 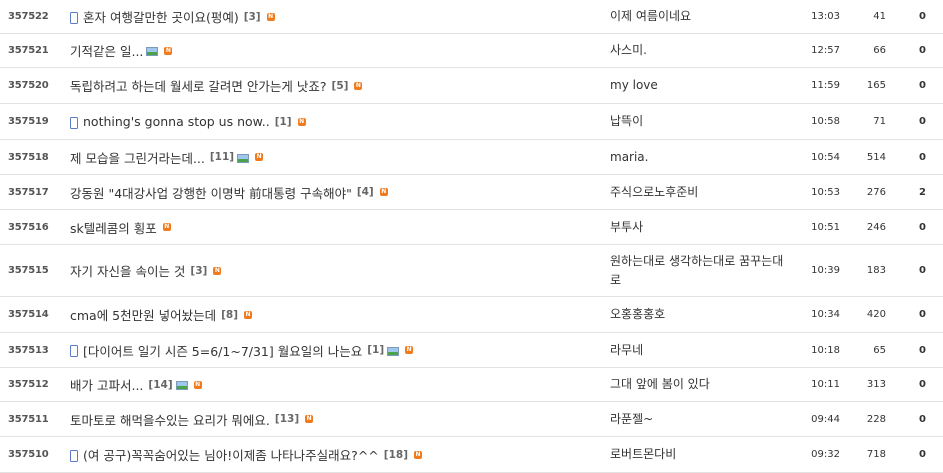 What do you see at coordinates (28, 314) in the screenshot?
I see `post-number: 357514` at bounding box center [28, 314].